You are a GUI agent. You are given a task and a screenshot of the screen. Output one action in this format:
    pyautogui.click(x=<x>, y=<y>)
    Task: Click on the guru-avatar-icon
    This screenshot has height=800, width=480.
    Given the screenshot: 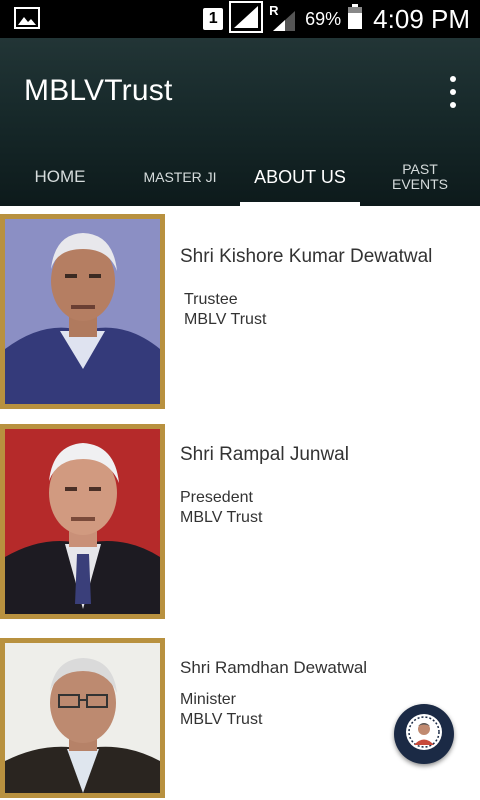 What is the action you would take?
    pyautogui.click(x=424, y=734)
    